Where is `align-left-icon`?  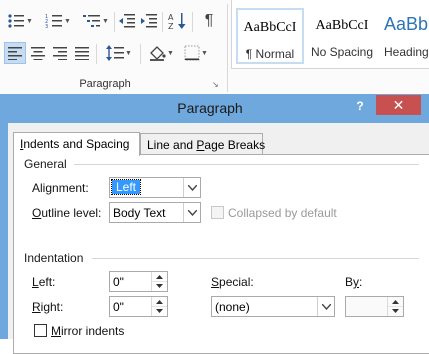
align-left-icon is located at coordinates (15, 53).